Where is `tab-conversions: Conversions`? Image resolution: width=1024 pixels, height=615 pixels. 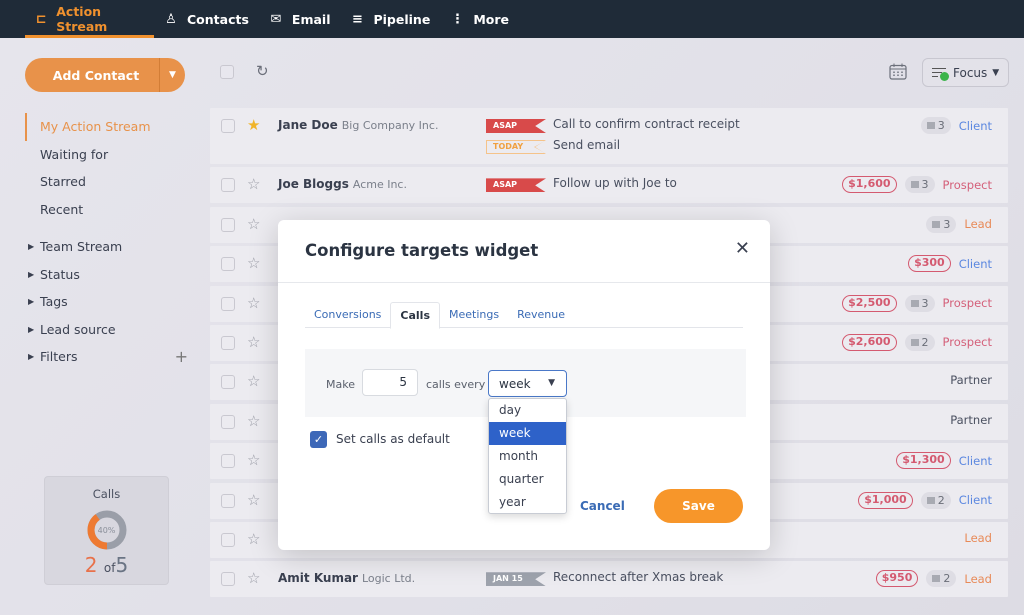 tab-conversions: Conversions is located at coordinates (347, 315).